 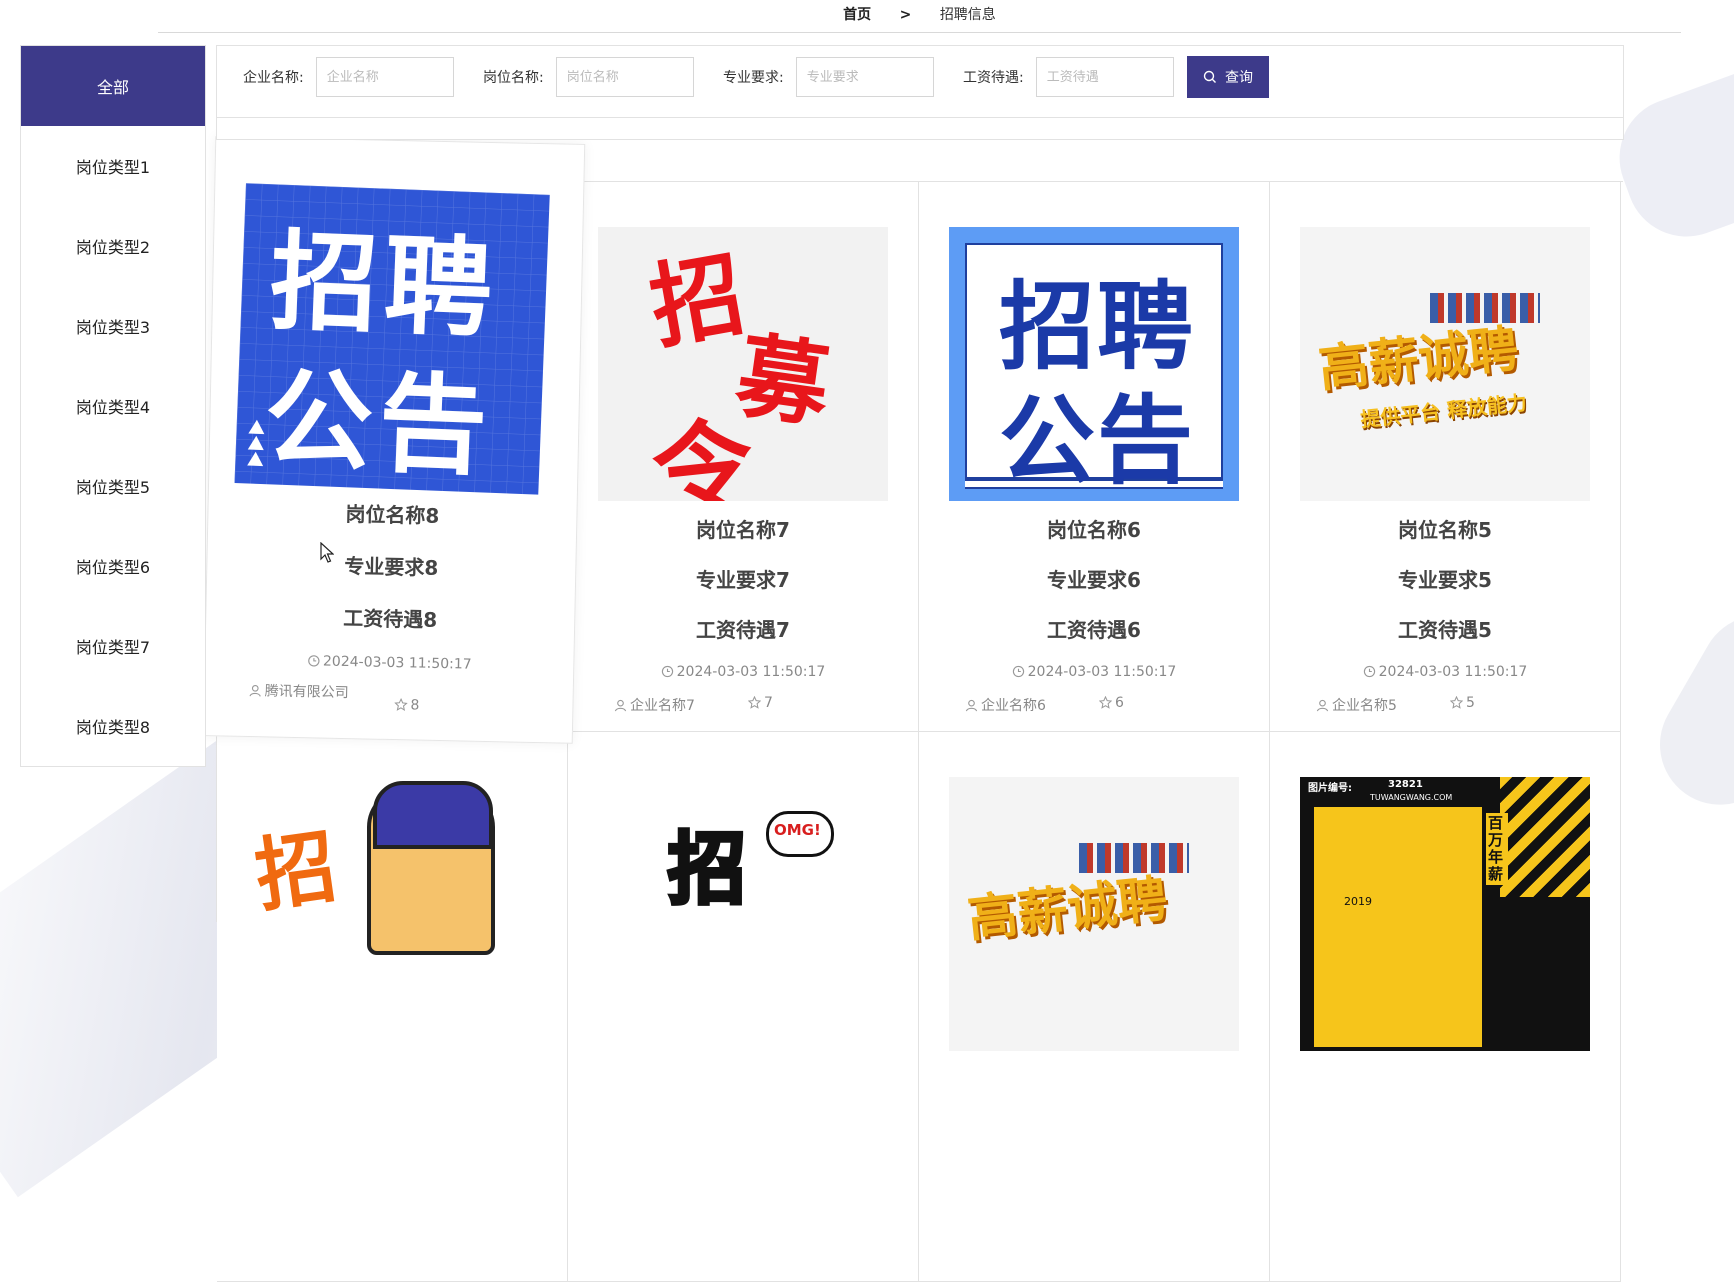 I want to click on sidebar-item-type3: 岗位类型3, so click(x=113, y=326).